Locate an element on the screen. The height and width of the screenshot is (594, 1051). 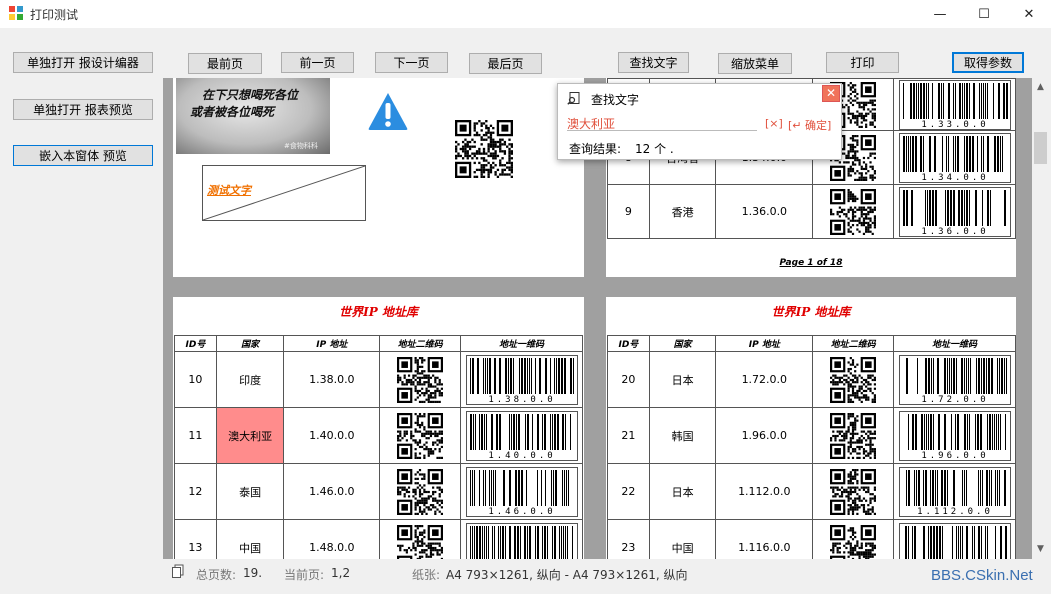
total-pages-label: 总页数: is located at coordinates (216, 575).